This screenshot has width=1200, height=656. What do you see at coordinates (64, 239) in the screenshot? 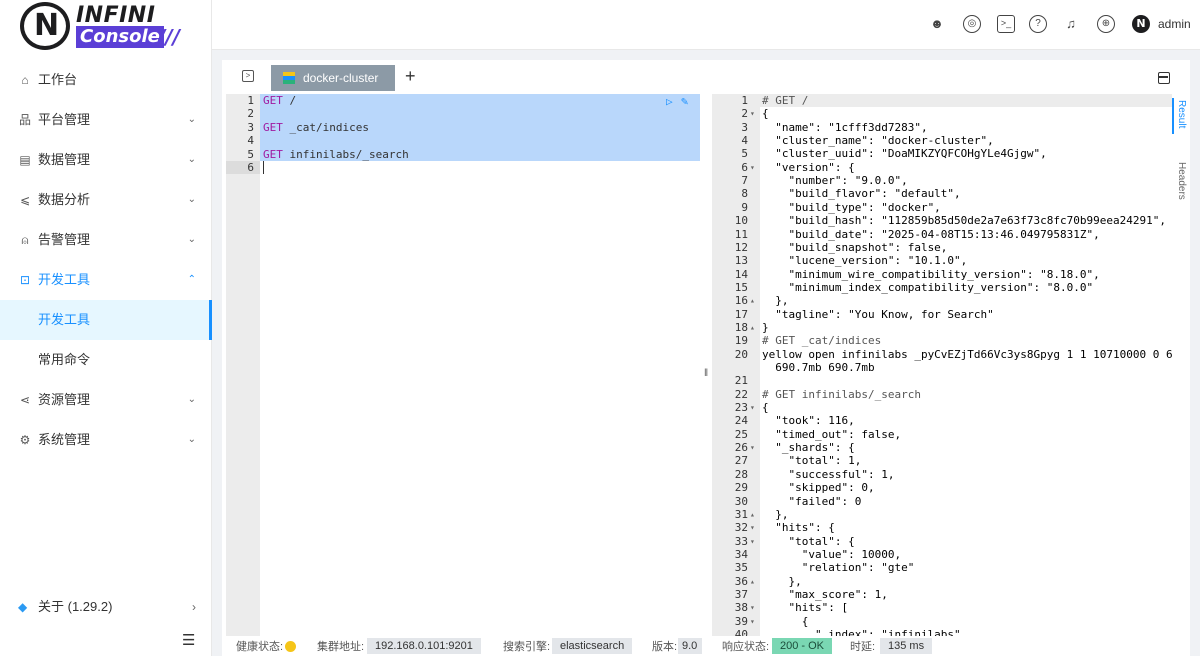
I see `sidebar-item-label: 告警管理` at bounding box center [64, 239].